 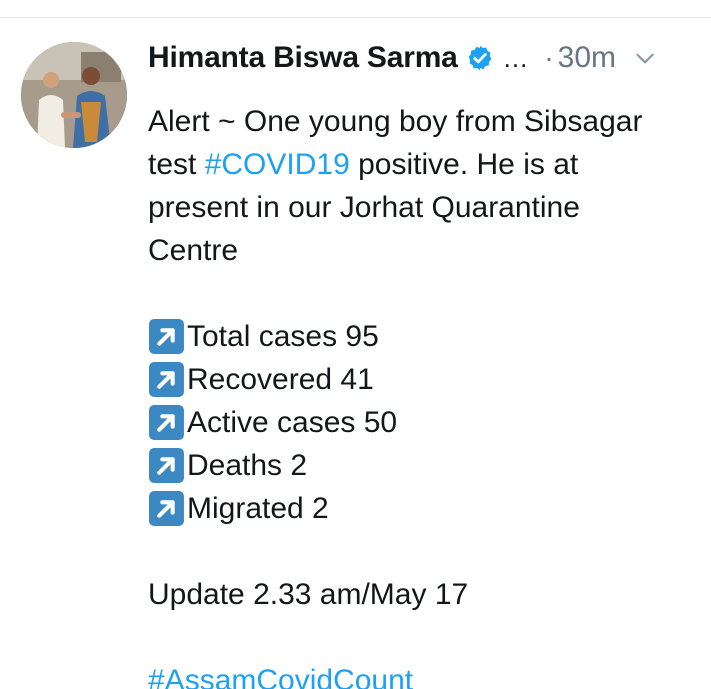 What do you see at coordinates (464, 164) in the screenshot?
I see `tweet-text-fragment: positive. He is at` at bounding box center [464, 164].